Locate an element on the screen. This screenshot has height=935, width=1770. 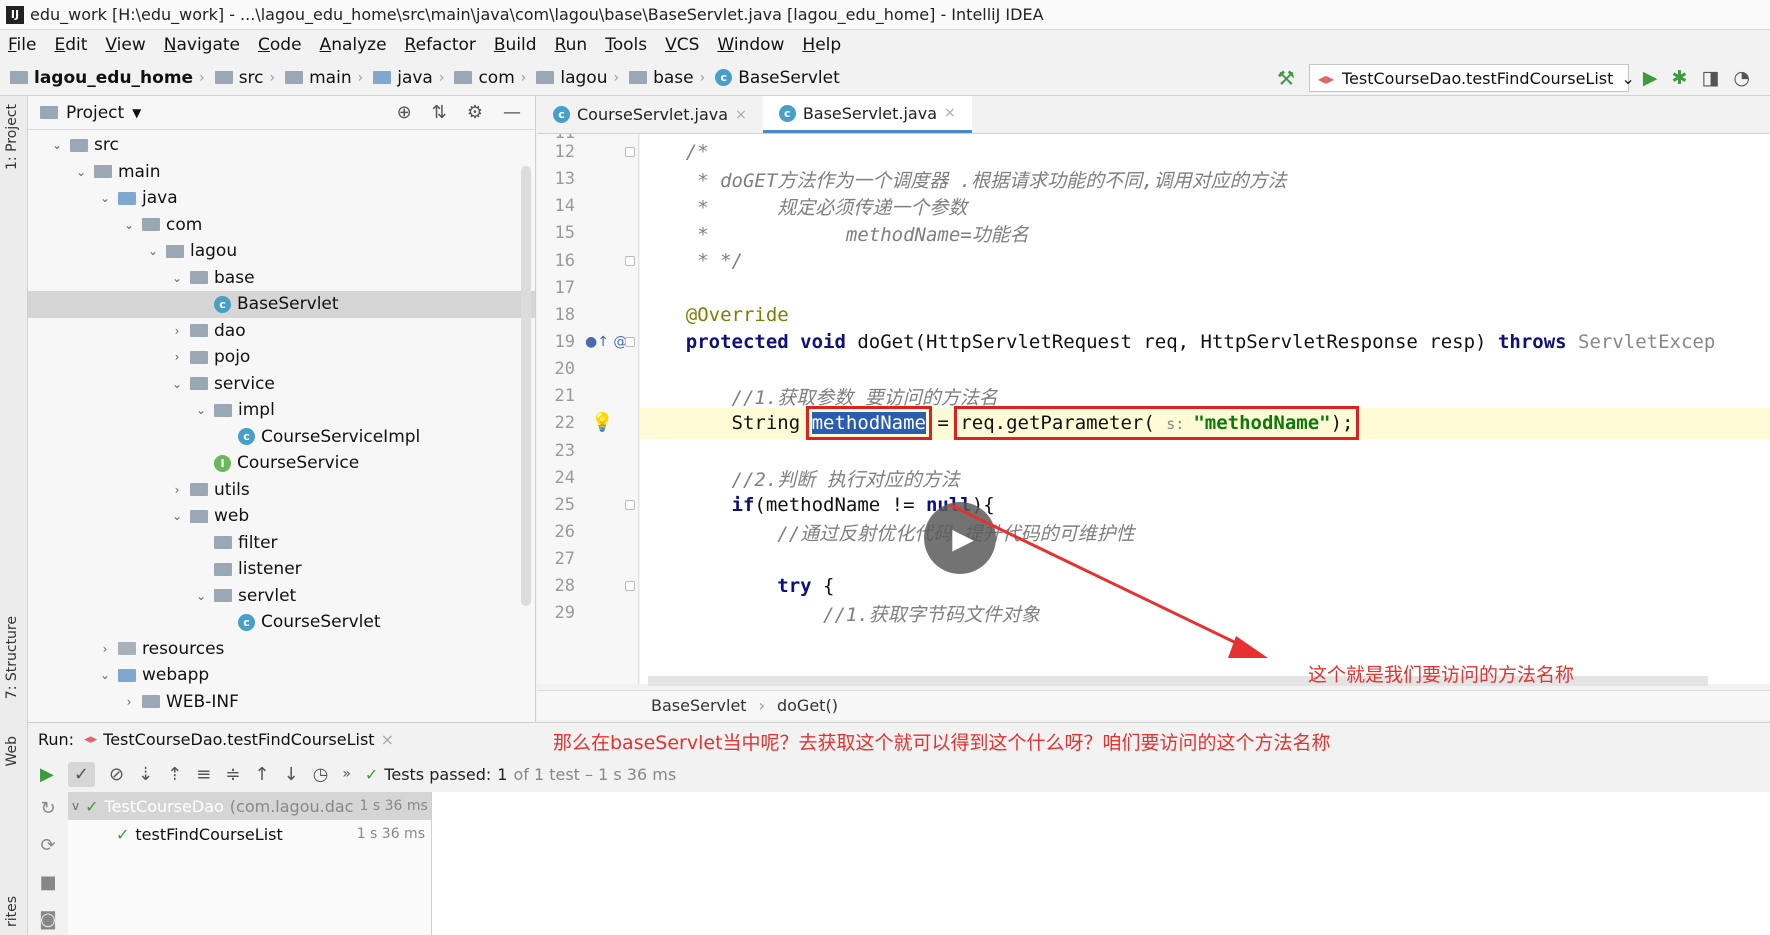
project-tree-item: listener is located at coordinates (281, 569).